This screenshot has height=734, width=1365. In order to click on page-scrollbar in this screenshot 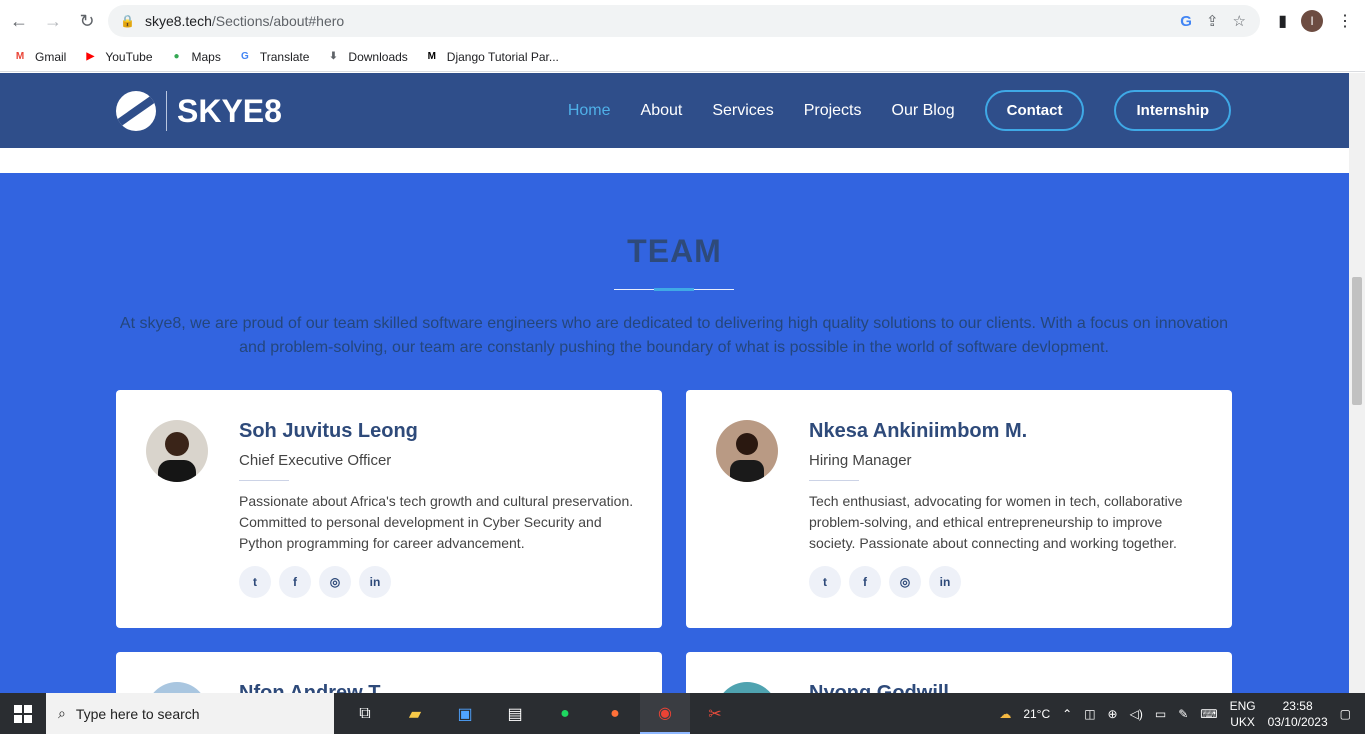, I will do `click(1357, 383)`.